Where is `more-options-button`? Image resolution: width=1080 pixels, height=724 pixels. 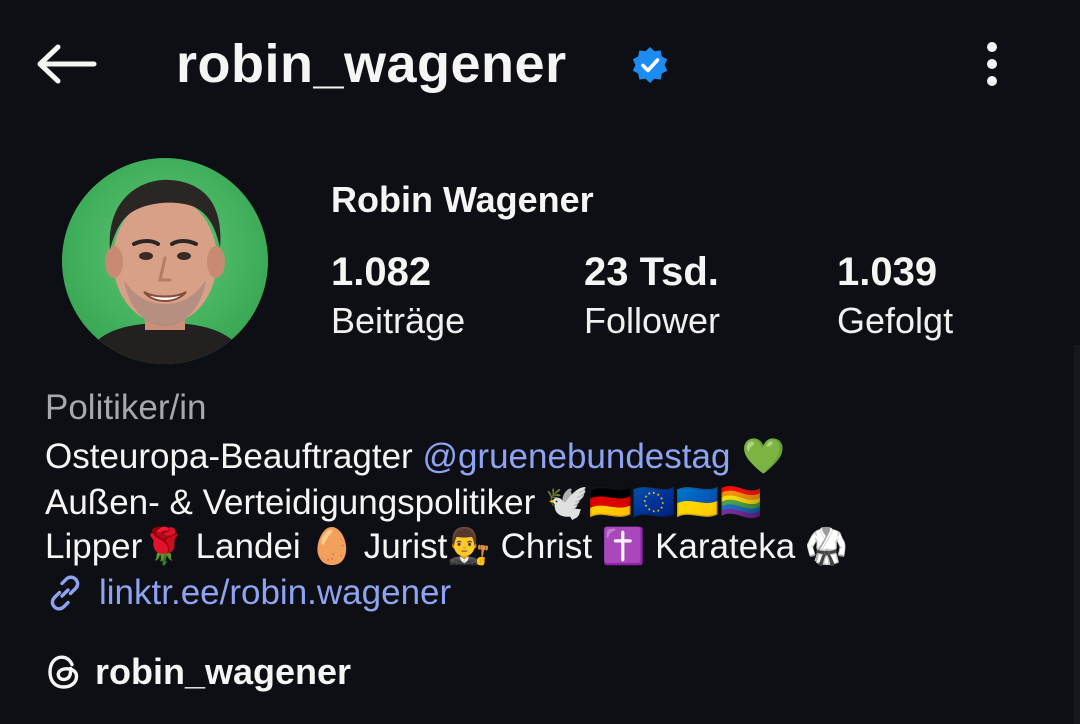 more-options-button is located at coordinates (992, 64).